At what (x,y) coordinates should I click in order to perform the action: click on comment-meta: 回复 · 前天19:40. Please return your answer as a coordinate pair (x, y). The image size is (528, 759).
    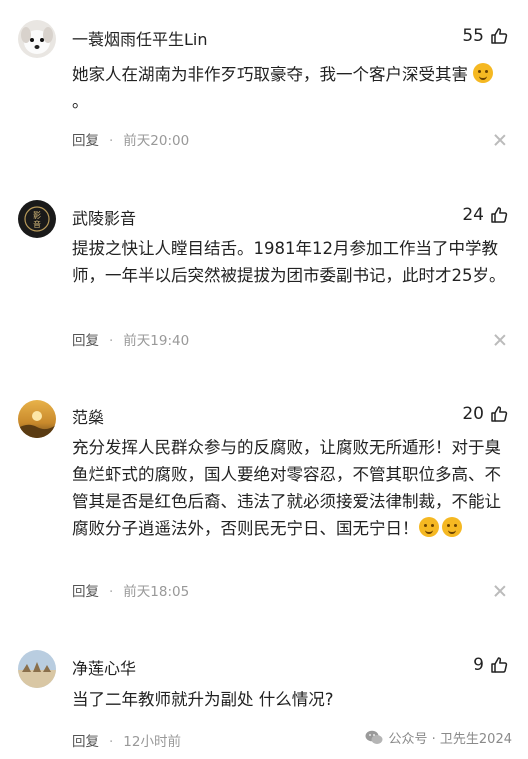
    Looking at the image, I should click on (131, 341).